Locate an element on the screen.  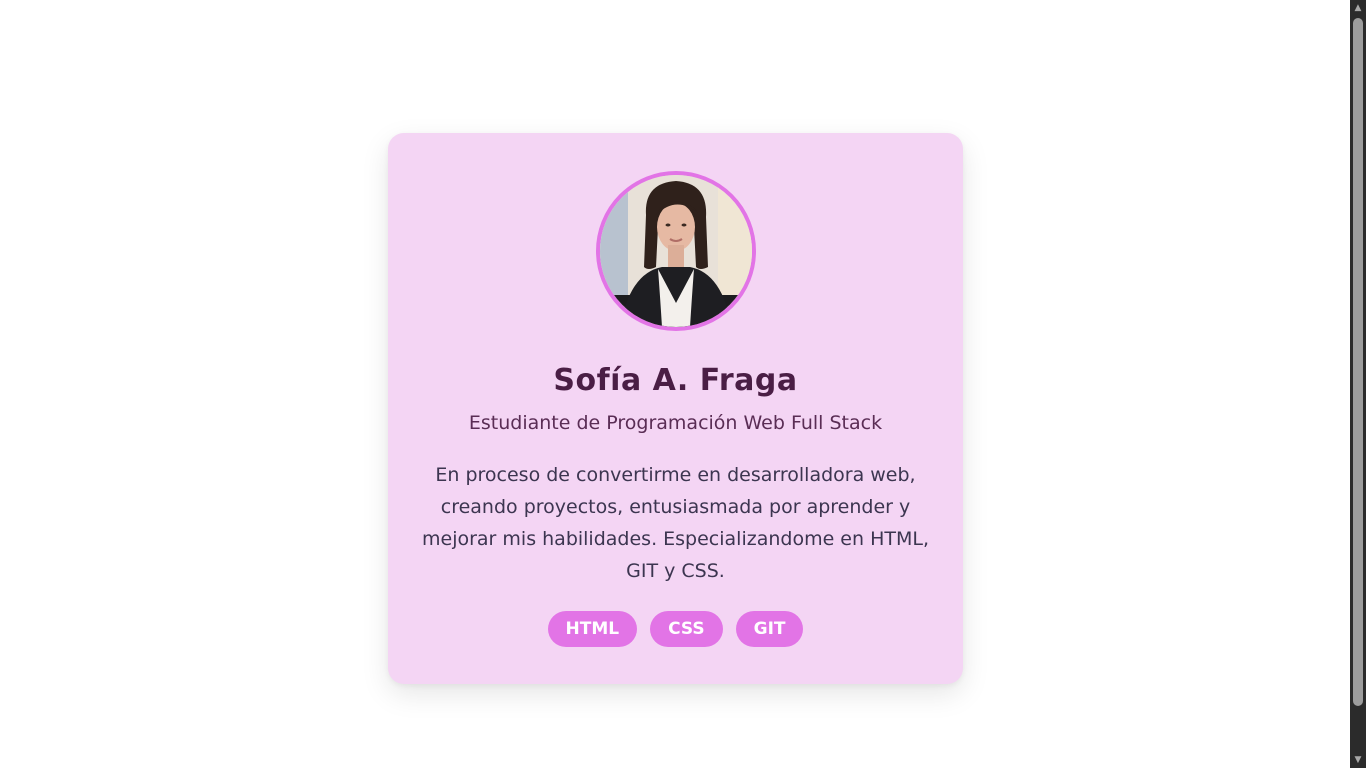
tag-git: GIT is located at coordinates (769, 629).